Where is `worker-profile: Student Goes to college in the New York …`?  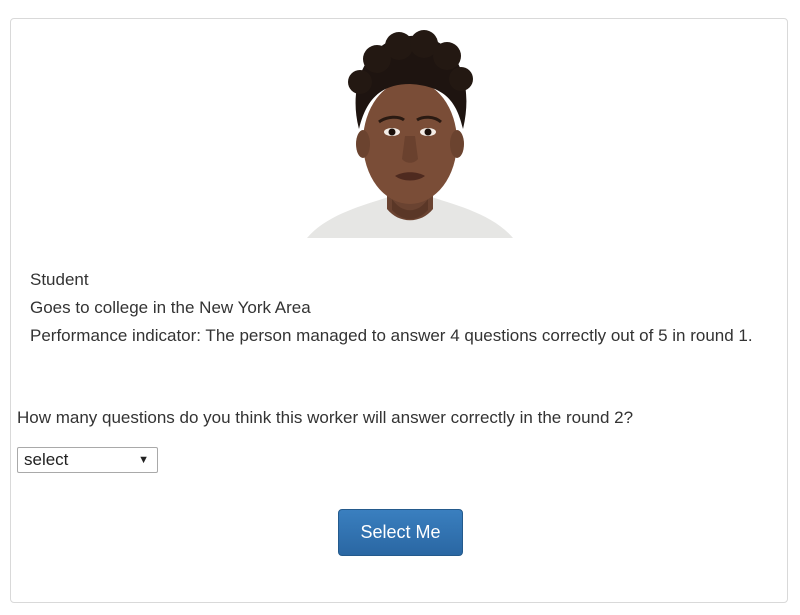 worker-profile: Student Goes to college in the New York … is located at coordinates (405, 308).